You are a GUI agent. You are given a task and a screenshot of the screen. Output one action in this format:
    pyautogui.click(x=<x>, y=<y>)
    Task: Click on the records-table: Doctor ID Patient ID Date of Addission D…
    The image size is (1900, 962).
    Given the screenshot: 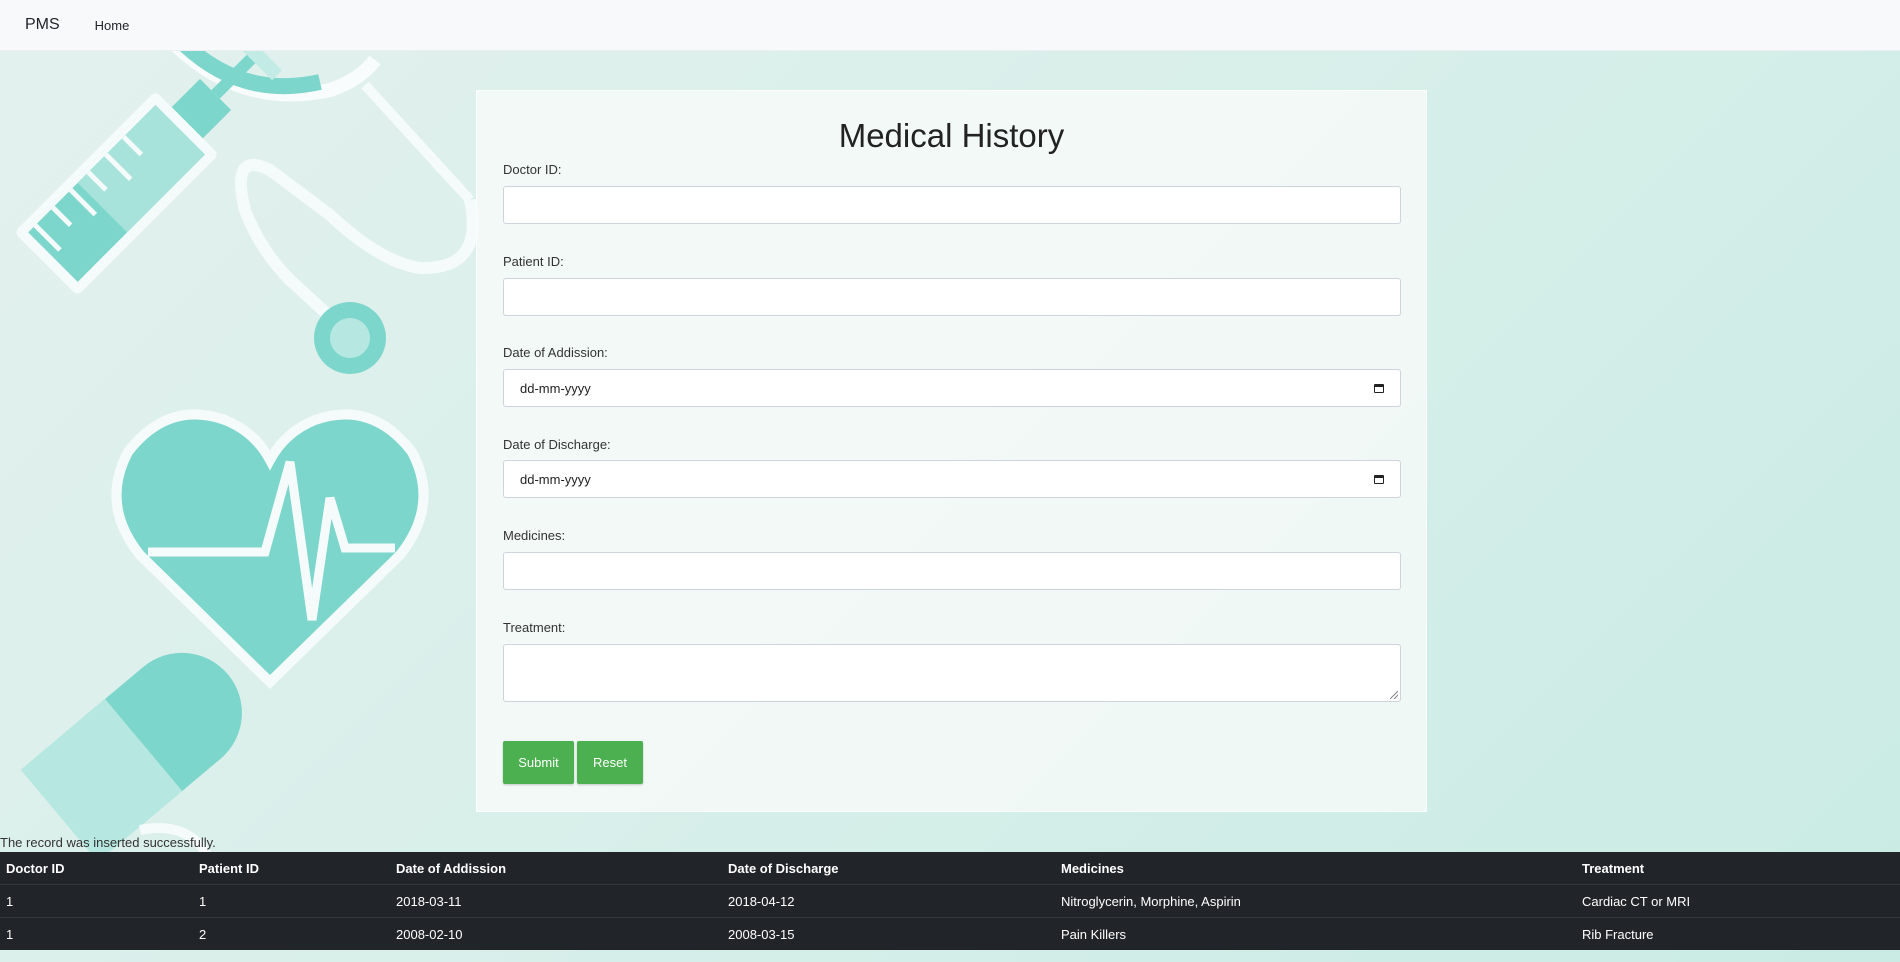 What is the action you would take?
    pyautogui.click(x=950, y=901)
    